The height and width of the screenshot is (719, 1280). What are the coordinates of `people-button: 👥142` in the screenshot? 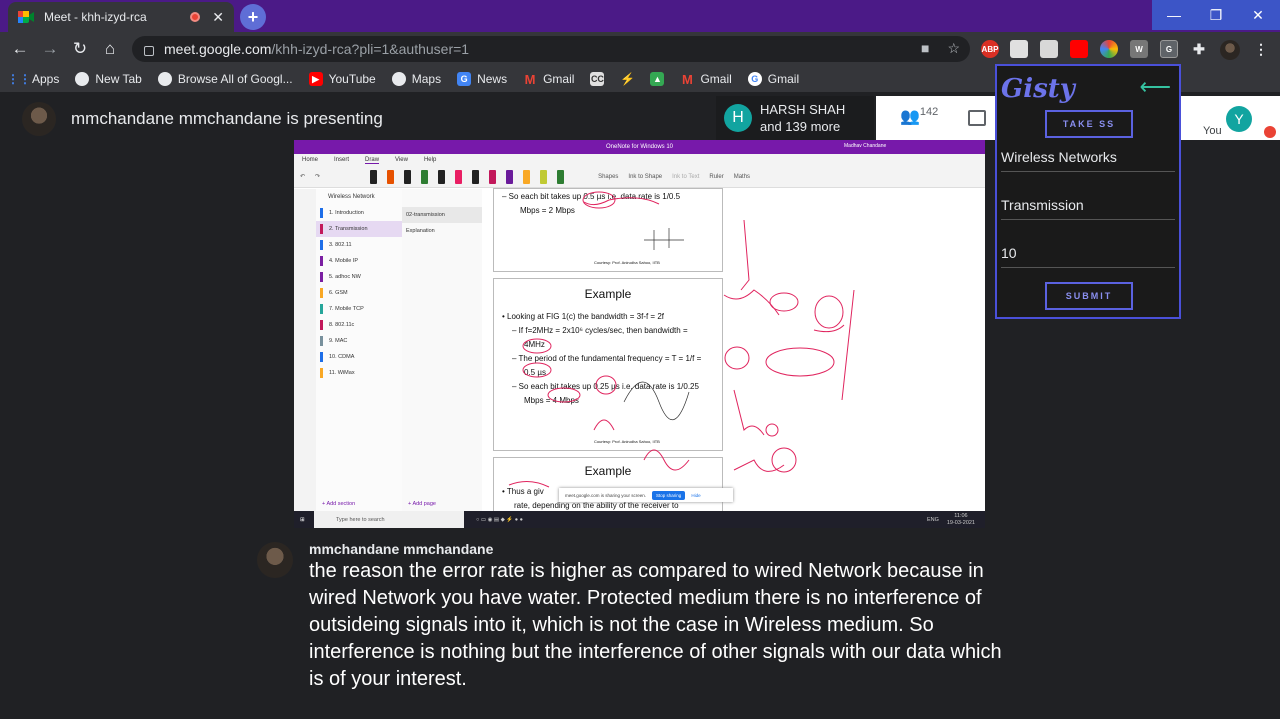 It's located at (919, 116).